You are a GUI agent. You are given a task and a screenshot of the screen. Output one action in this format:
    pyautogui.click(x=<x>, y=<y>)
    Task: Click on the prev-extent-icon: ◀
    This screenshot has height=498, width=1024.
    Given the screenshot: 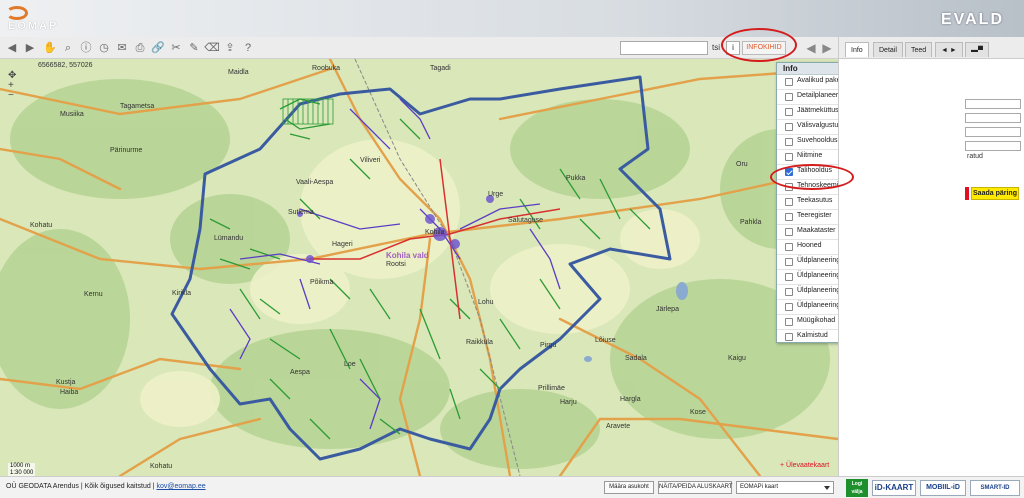 What is the action you would take?
    pyautogui.click(x=811, y=48)
    